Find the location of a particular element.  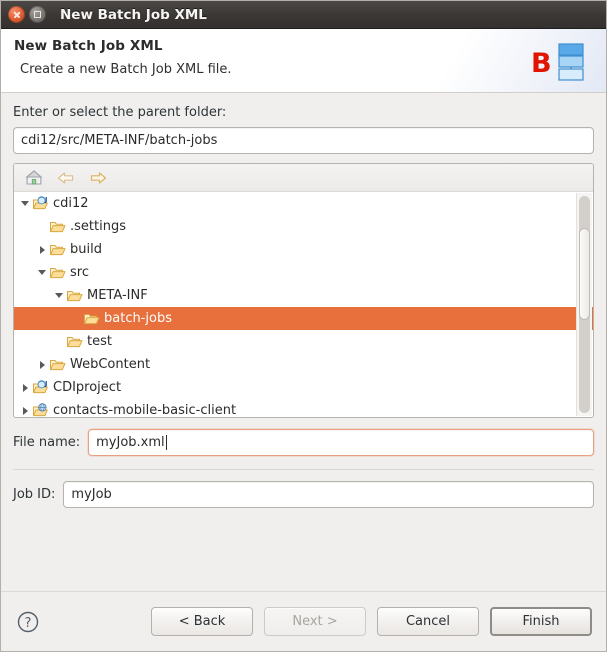

tree-row-label: CDIproject is located at coordinates (87, 387).